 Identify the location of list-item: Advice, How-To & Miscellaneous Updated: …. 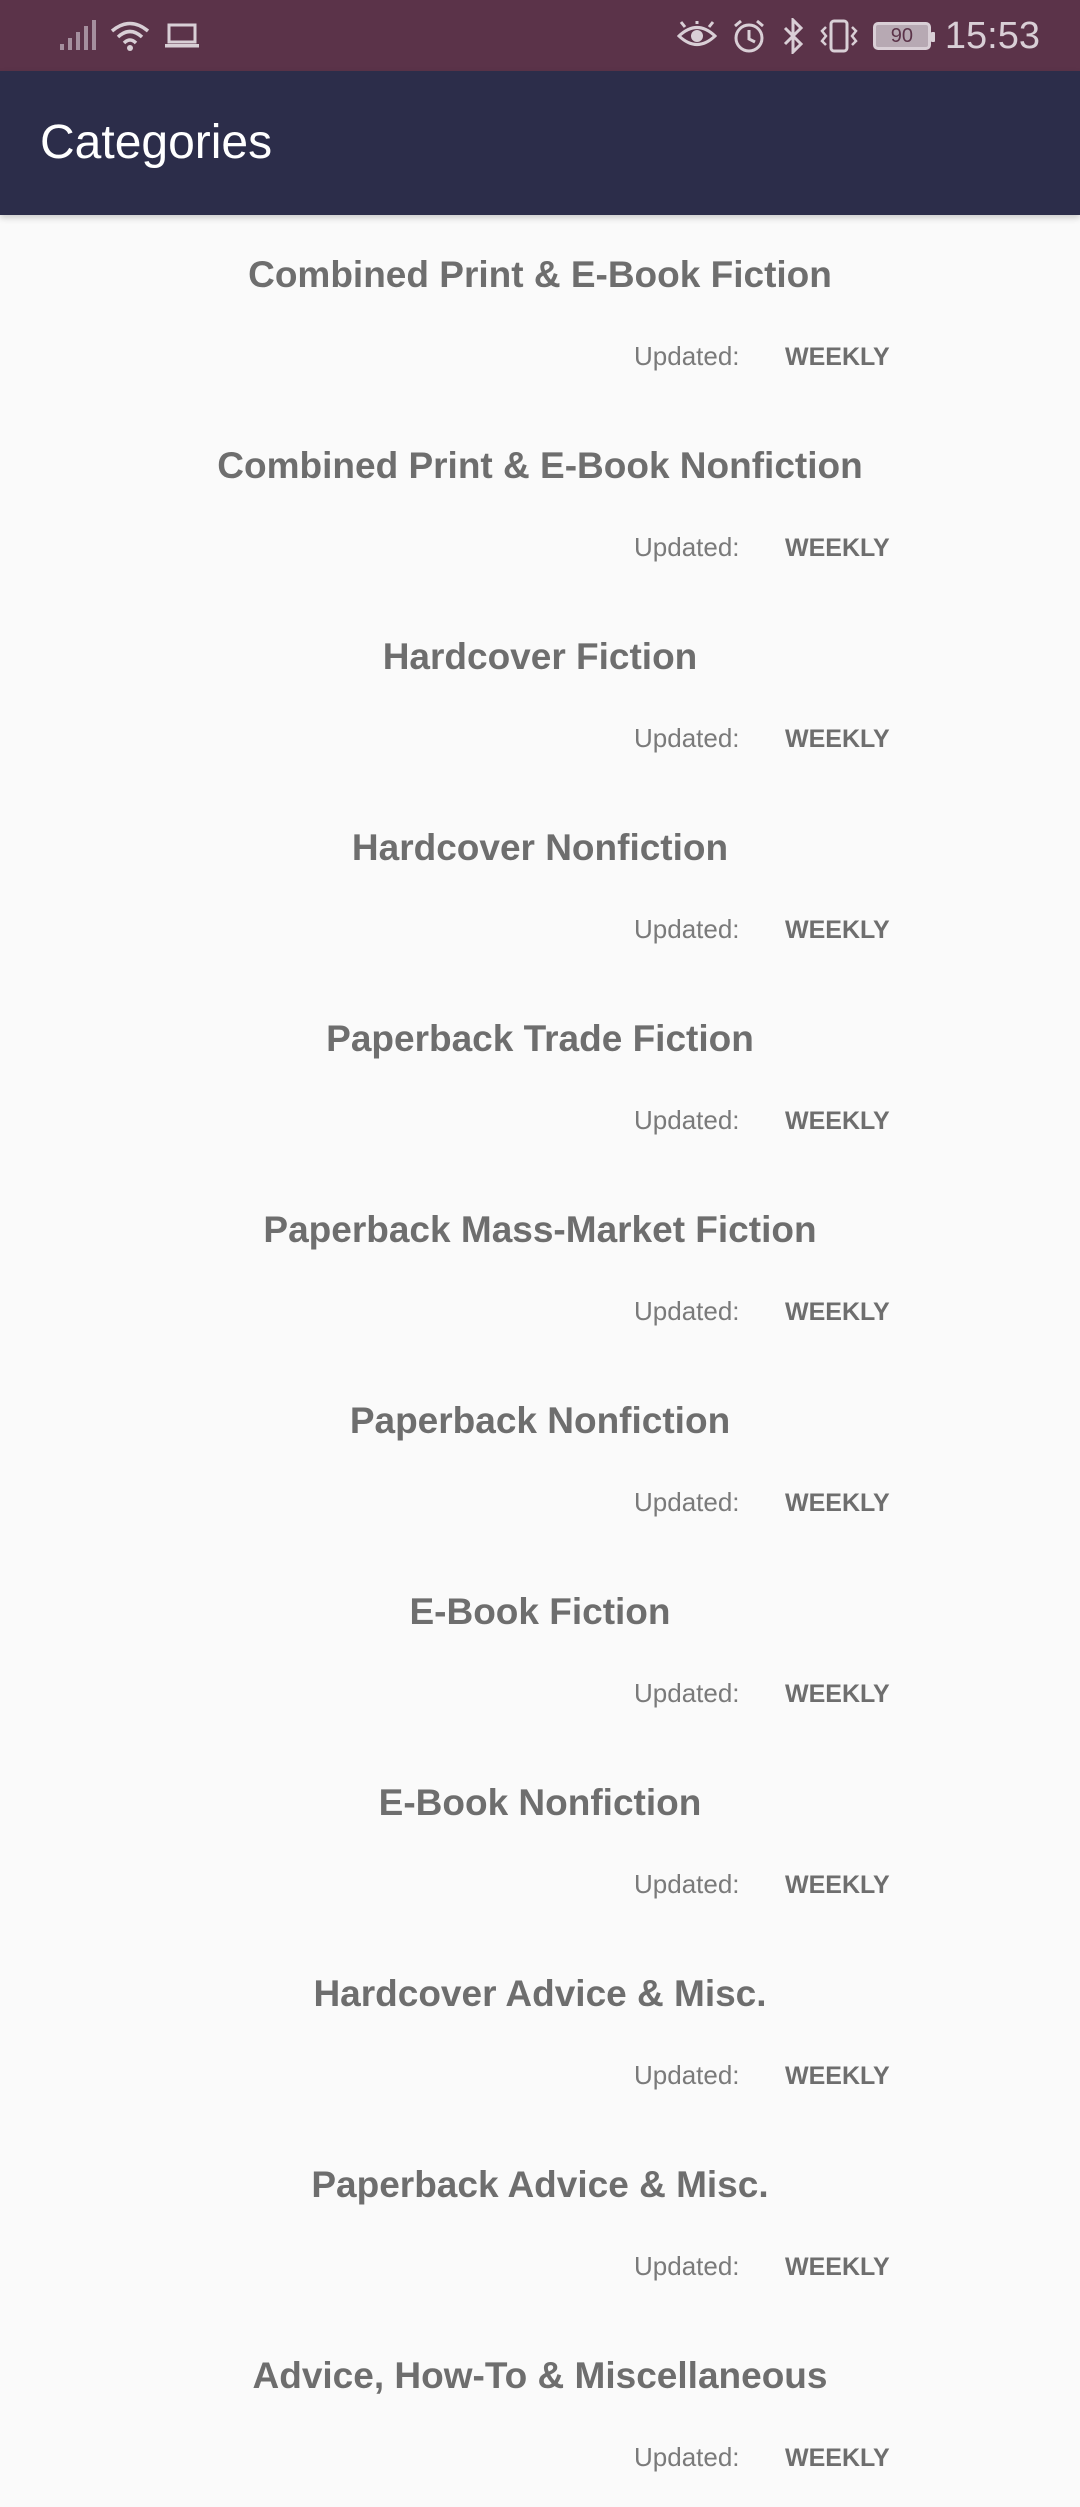
(540, 2411).